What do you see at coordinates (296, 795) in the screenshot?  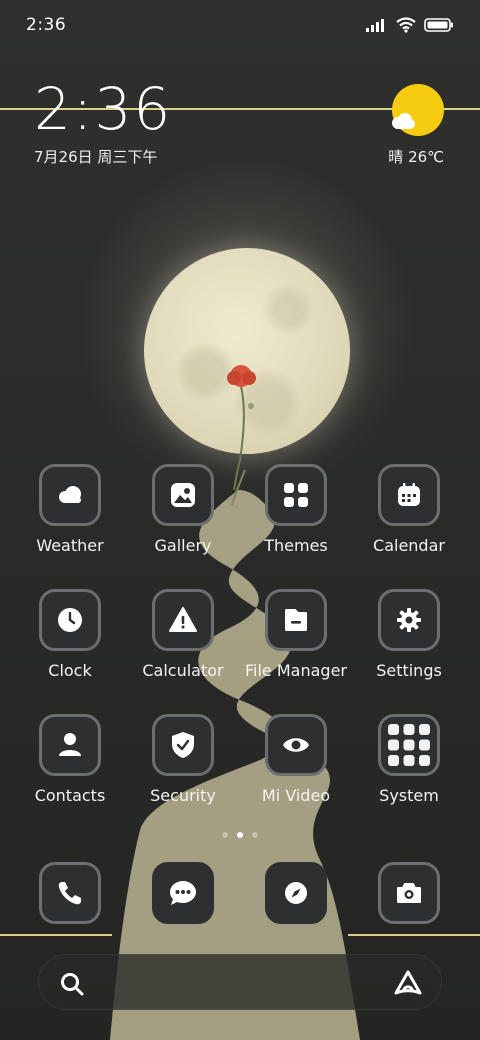 I see `app-label: Mi Video` at bounding box center [296, 795].